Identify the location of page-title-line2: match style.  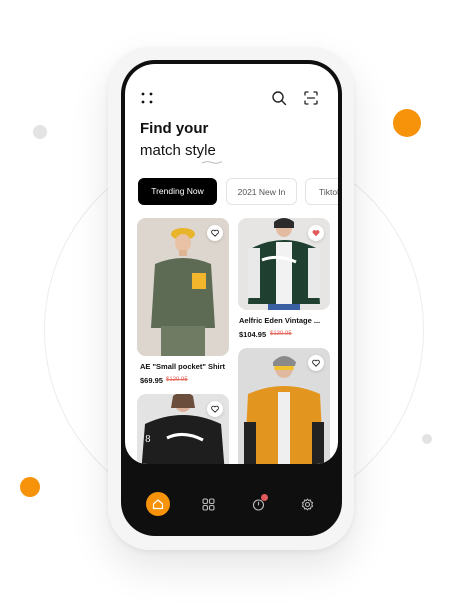
(178, 150).